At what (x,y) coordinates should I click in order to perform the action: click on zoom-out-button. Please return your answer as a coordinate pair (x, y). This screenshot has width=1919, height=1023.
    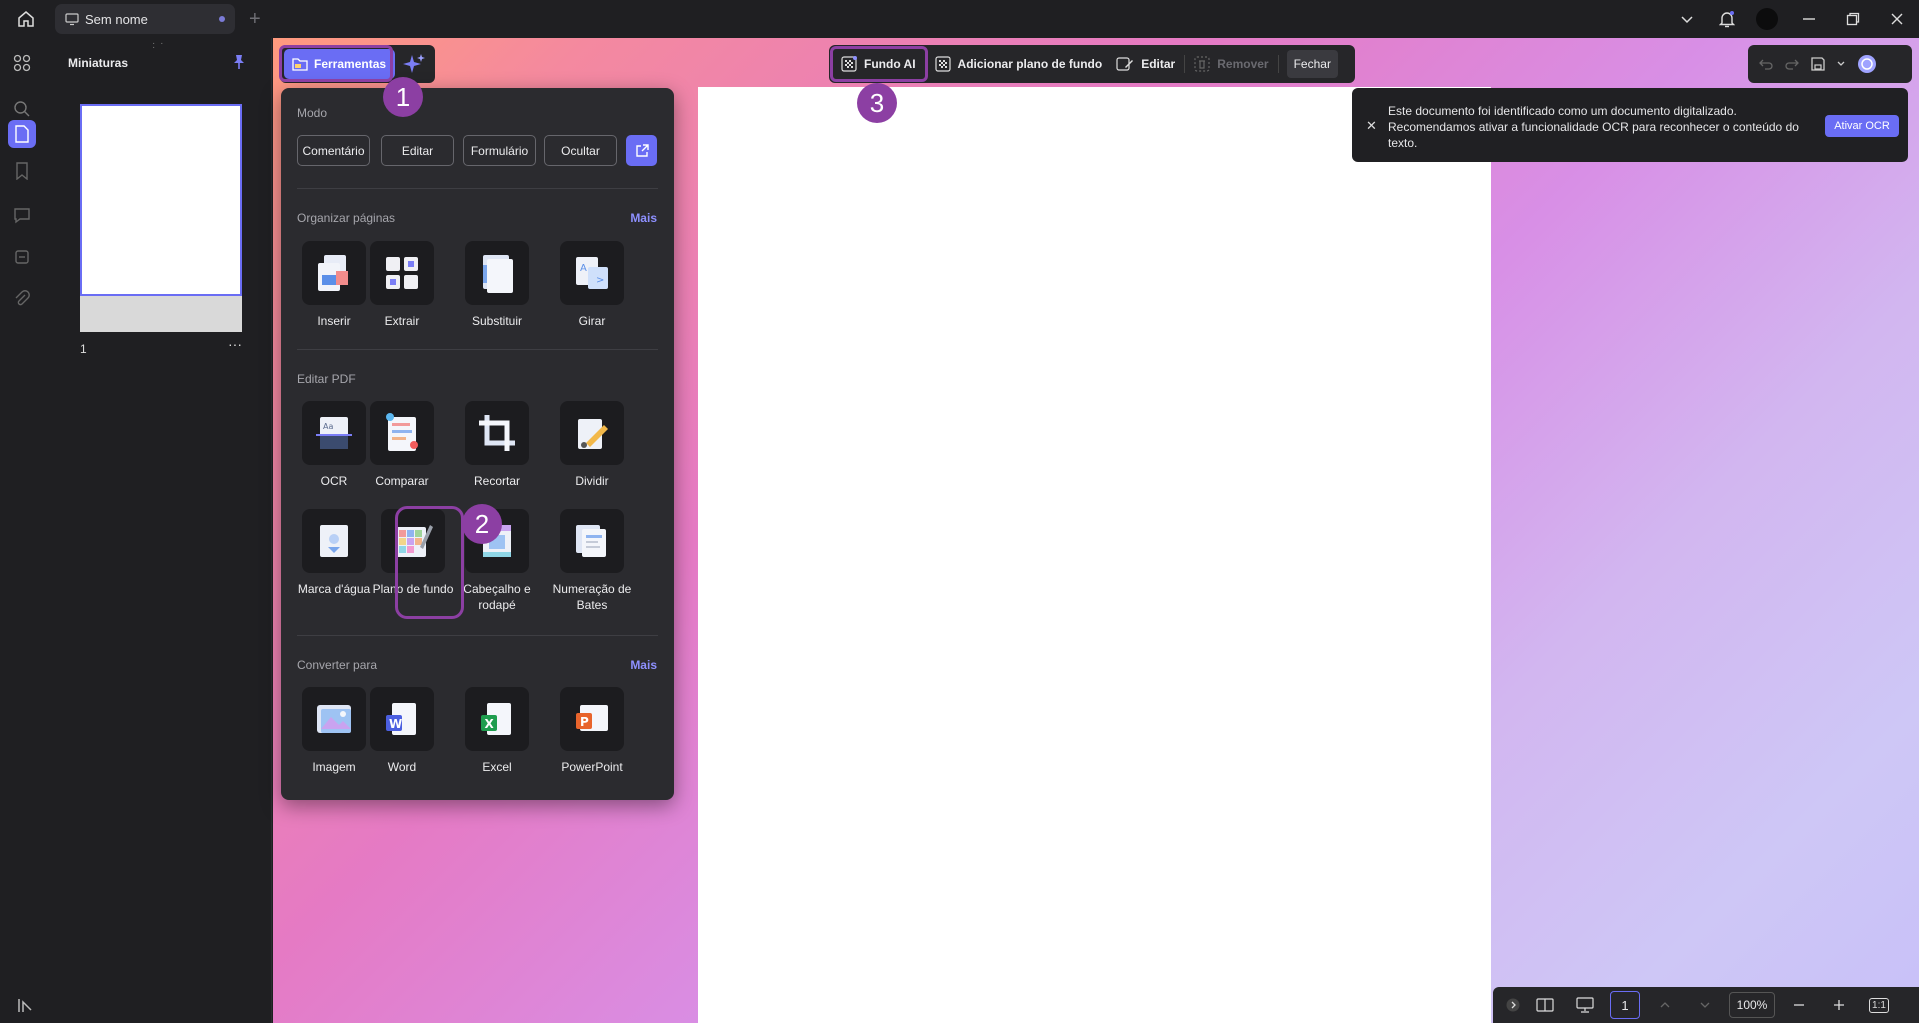
    Looking at the image, I should click on (1799, 1005).